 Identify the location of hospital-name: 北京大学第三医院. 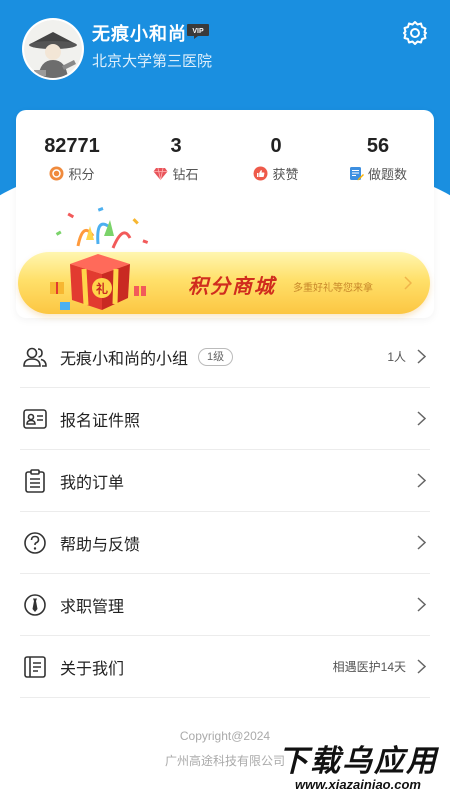
(152, 61).